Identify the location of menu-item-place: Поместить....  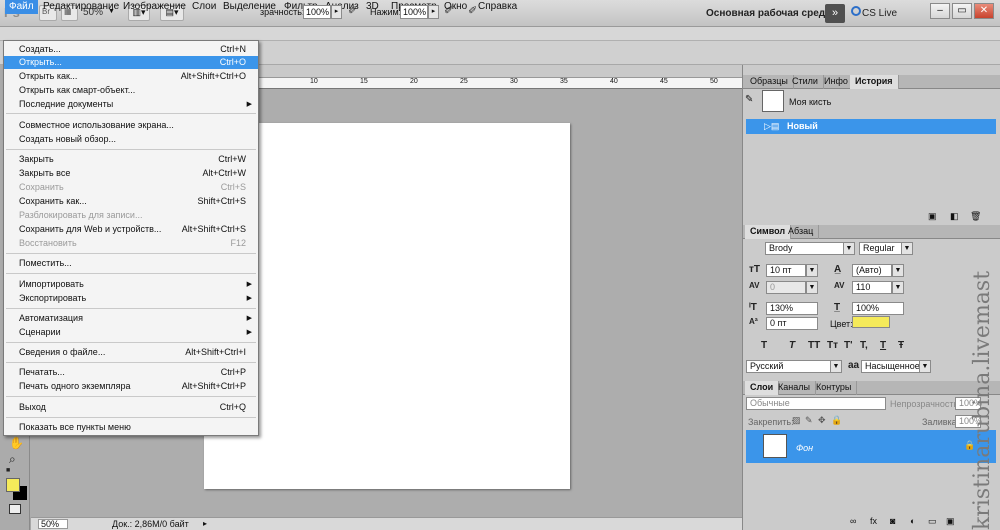
(131, 263).